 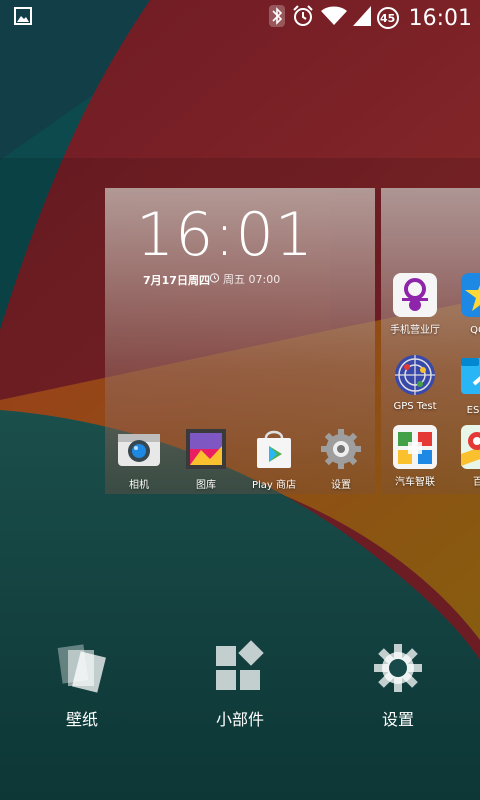 I want to click on bluetooth-icon, so click(x=276, y=18).